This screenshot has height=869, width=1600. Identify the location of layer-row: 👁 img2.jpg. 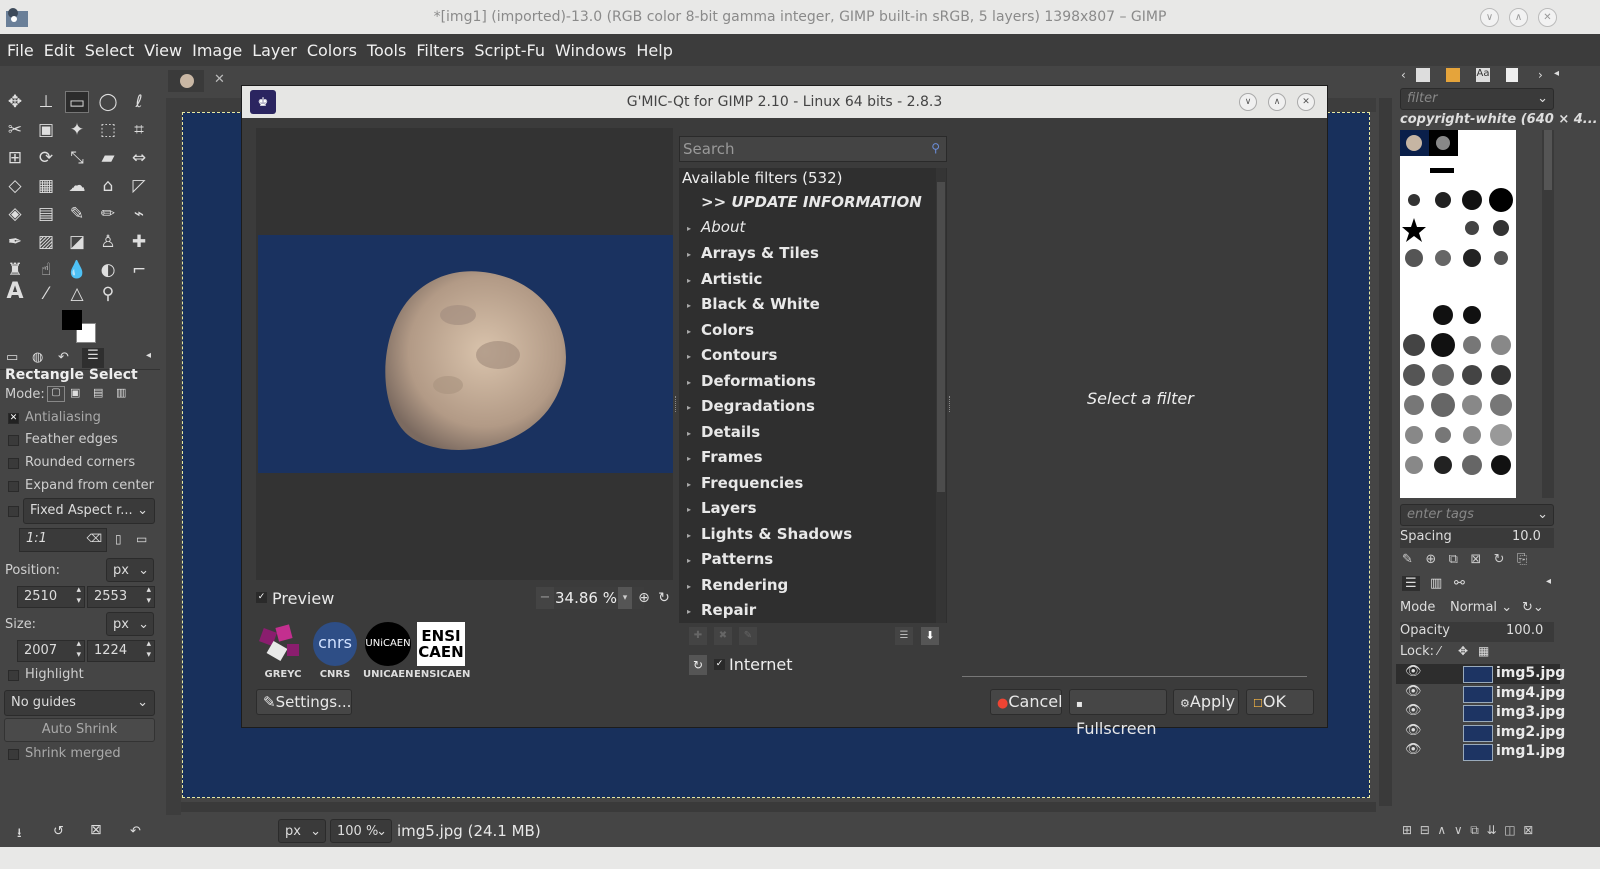
(1480, 733).